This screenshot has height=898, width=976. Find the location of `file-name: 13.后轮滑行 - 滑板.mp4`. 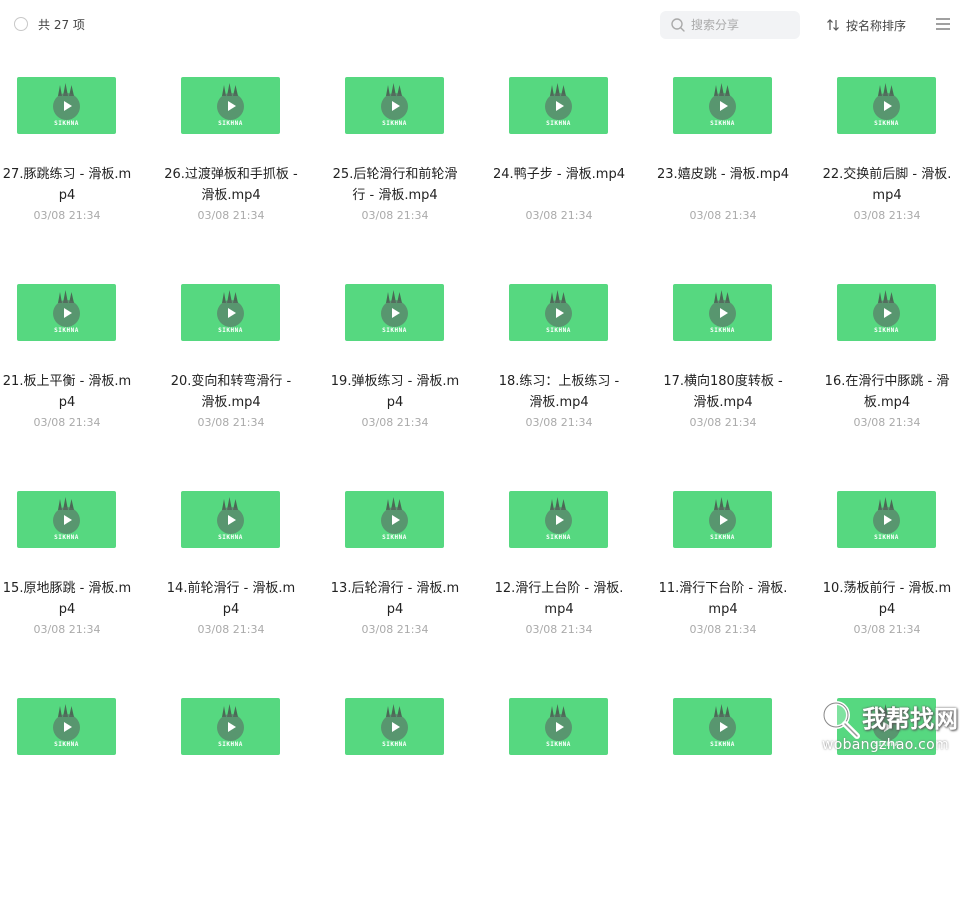

file-name: 13.后轮滑行 - 滑板.mp4 is located at coordinates (395, 599).